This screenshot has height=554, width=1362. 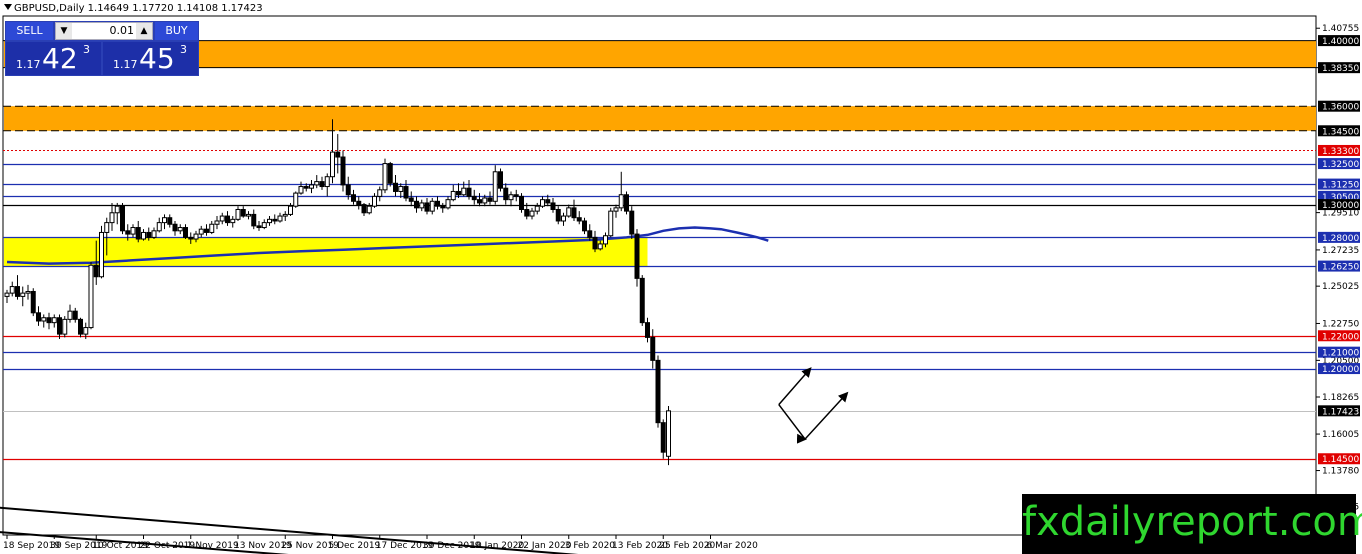 What do you see at coordinates (595, 243) in the screenshot?
I see `candle-112-body` at bounding box center [595, 243].